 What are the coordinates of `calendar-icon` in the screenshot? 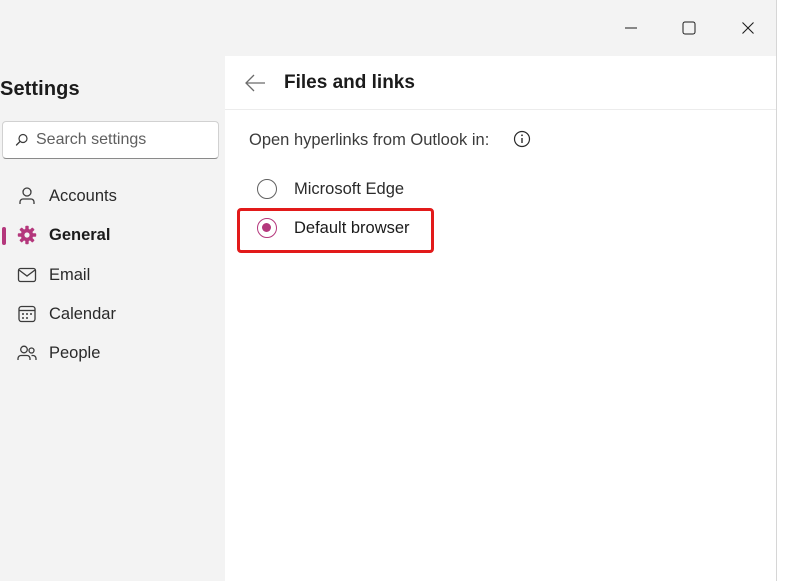 It's located at (27, 314).